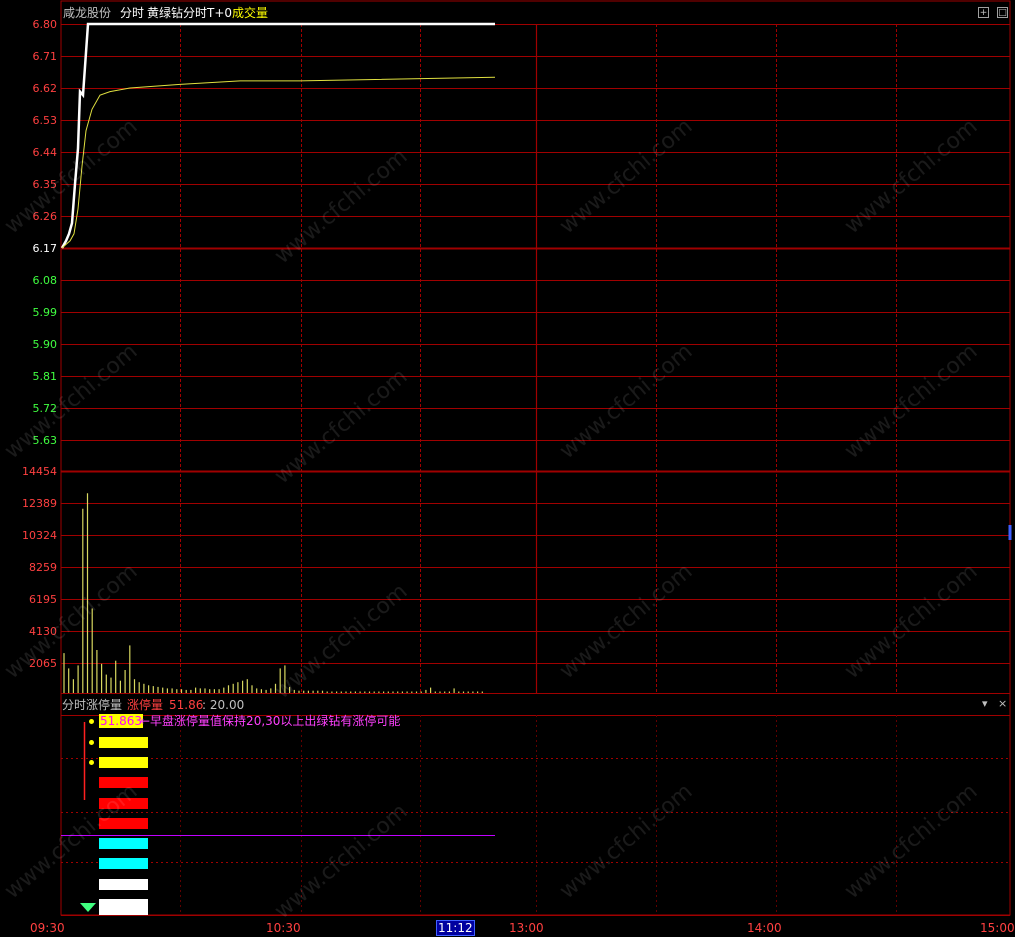 This screenshot has height=937, width=1015. I want to click on time-label-1300: 13:00, so click(526, 928).